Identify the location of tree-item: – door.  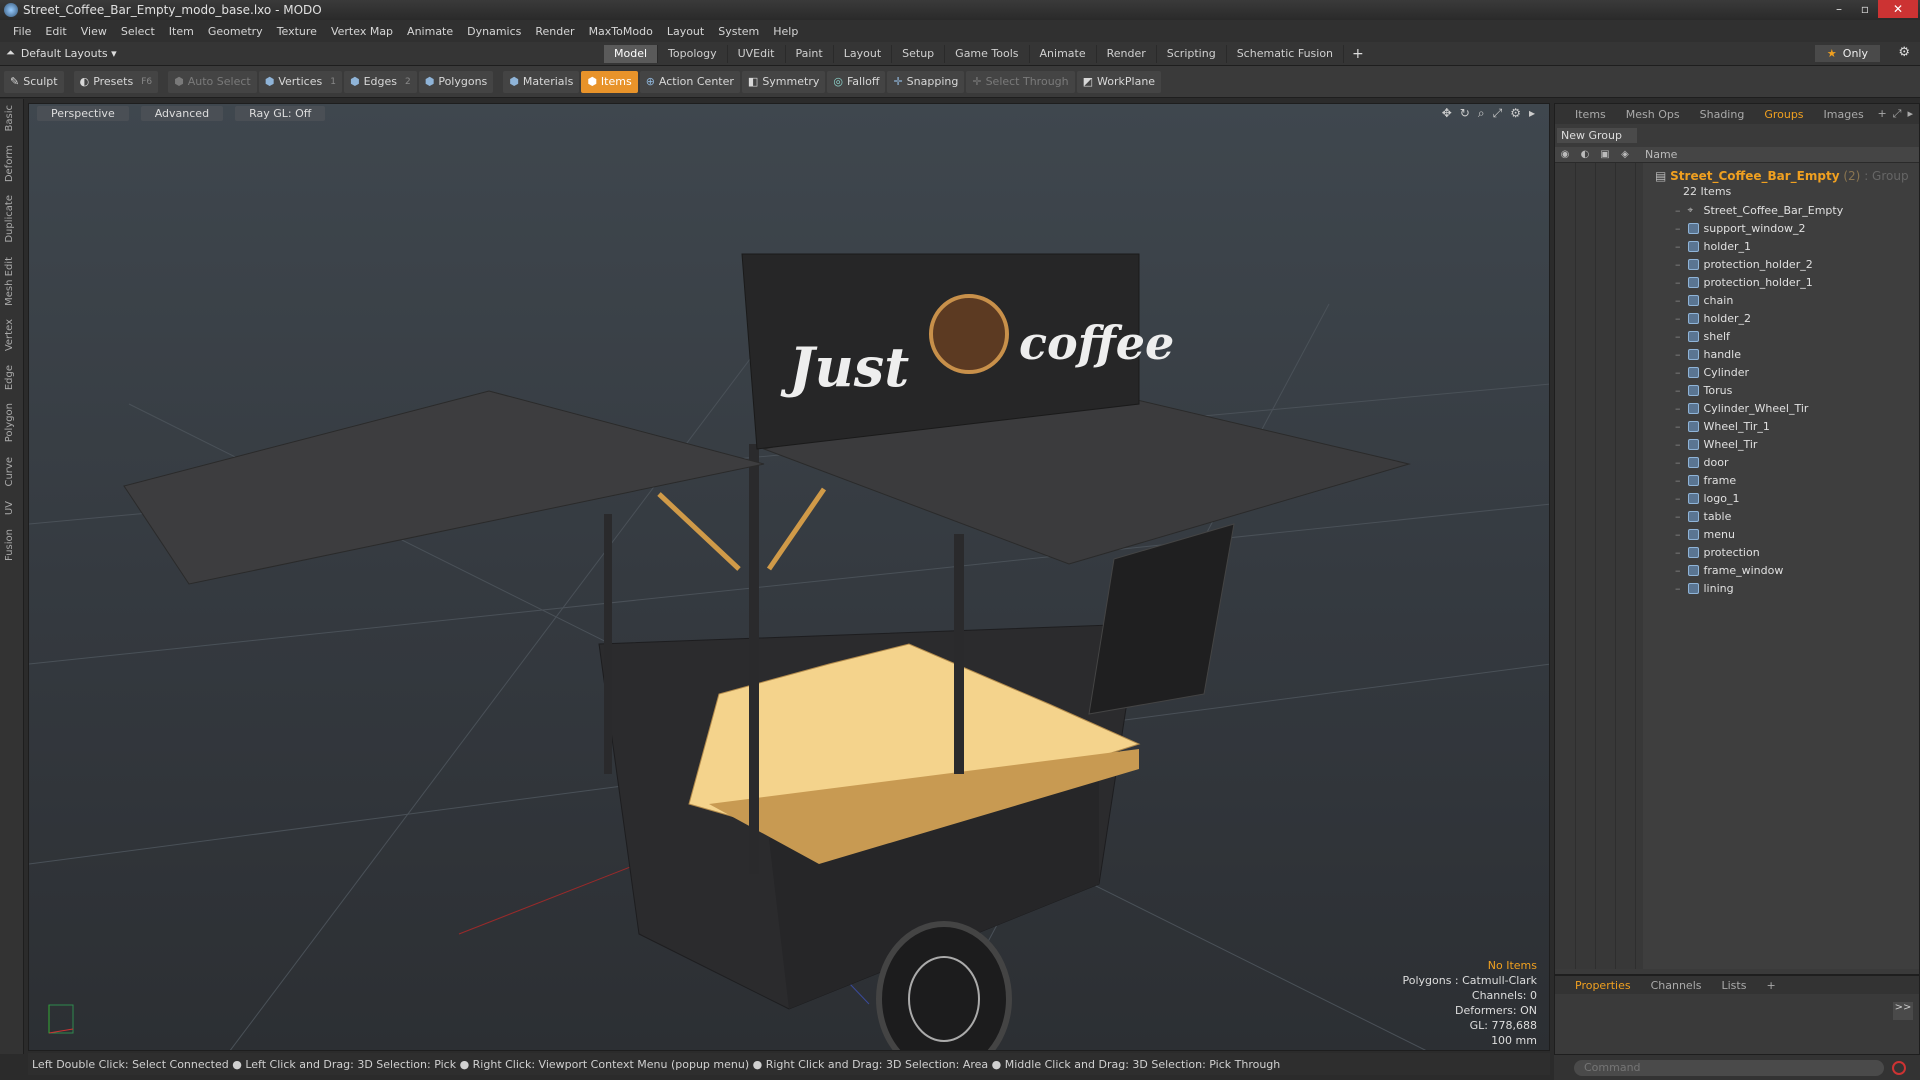
(1701, 462).